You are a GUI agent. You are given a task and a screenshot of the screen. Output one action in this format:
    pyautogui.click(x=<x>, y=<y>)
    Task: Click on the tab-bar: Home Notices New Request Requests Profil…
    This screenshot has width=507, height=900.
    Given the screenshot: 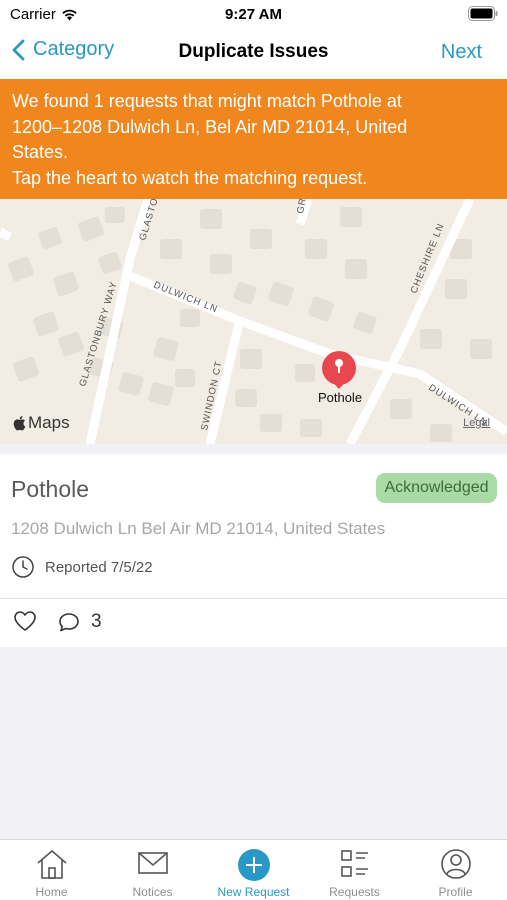 What is the action you would take?
    pyautogui.click(x=253, y=869)
    